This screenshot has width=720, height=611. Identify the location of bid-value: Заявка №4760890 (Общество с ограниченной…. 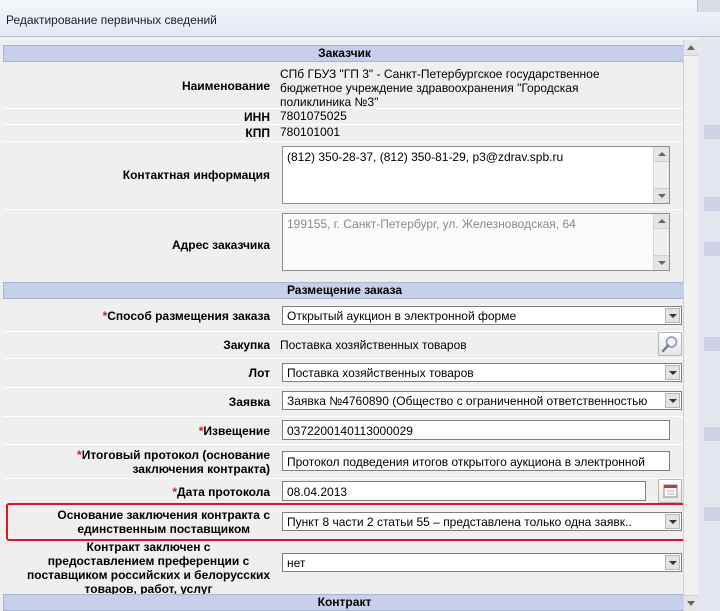
(467, 401).